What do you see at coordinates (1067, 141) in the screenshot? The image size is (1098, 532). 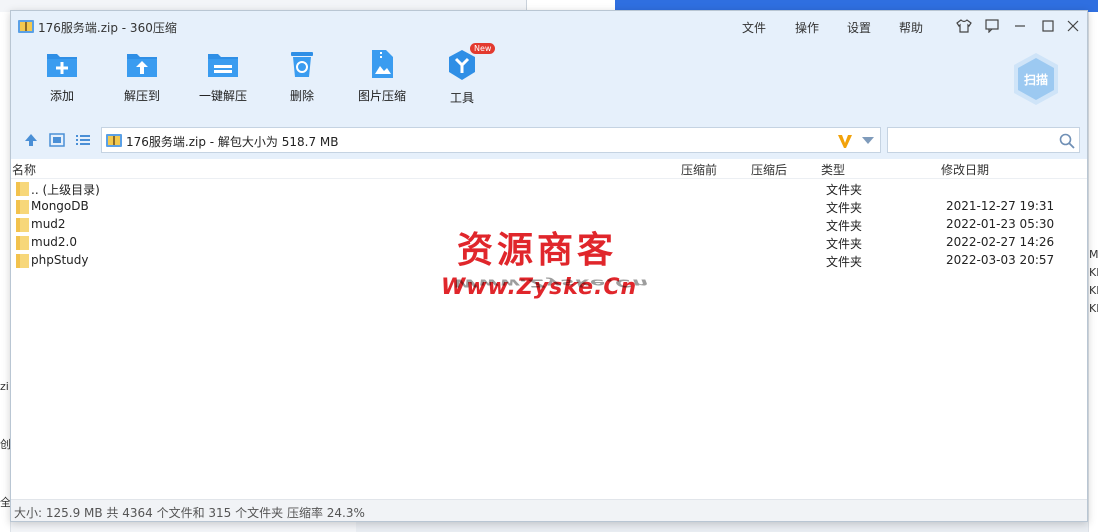 I see `search-icon` at bounding box center [1067, 141].